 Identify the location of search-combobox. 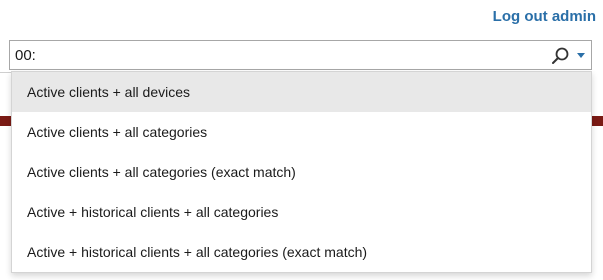
(300, 55).